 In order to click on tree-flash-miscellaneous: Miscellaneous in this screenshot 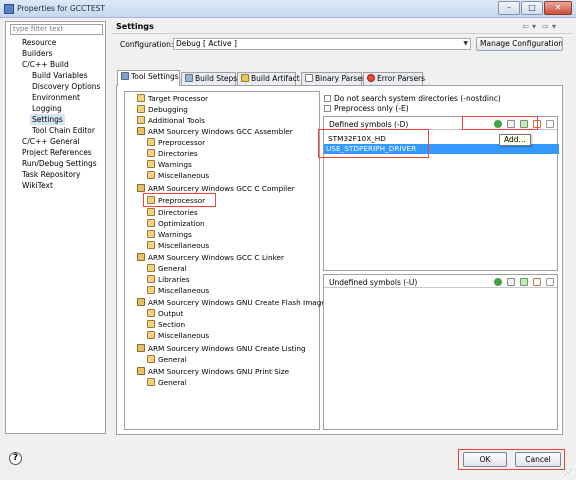, I will do `click(178, 335)`.